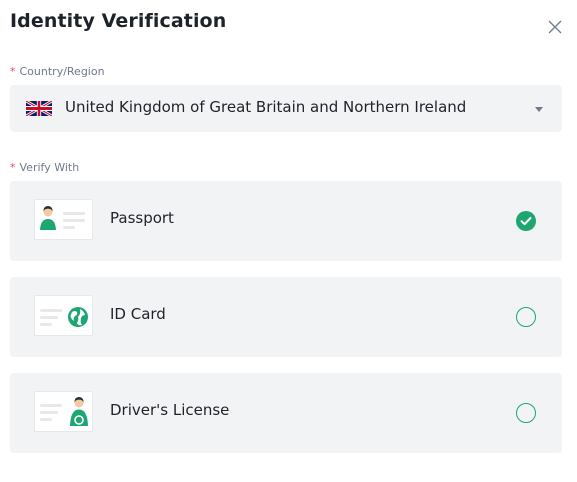  What do you see at coordinates (49, 167) in the screenshot?
I see `verify-label-text: Verify With` at bounding box center [49, 167].